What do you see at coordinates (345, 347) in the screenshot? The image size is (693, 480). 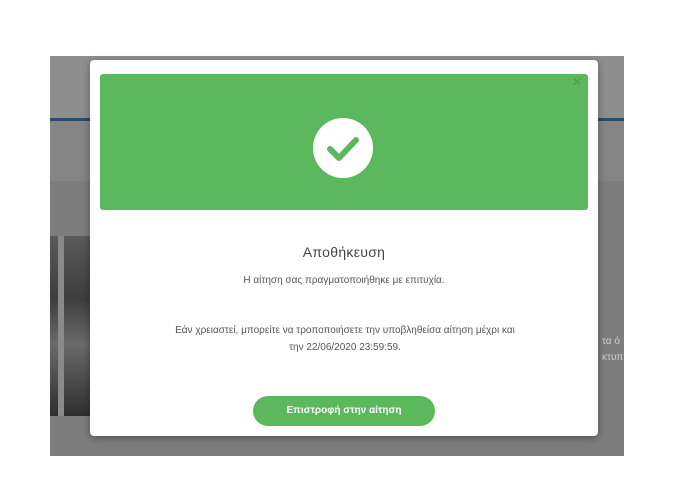 I see `modal-info-deadline: την 22/06/2020 23:59:59.` at bounding box center [345, 347].